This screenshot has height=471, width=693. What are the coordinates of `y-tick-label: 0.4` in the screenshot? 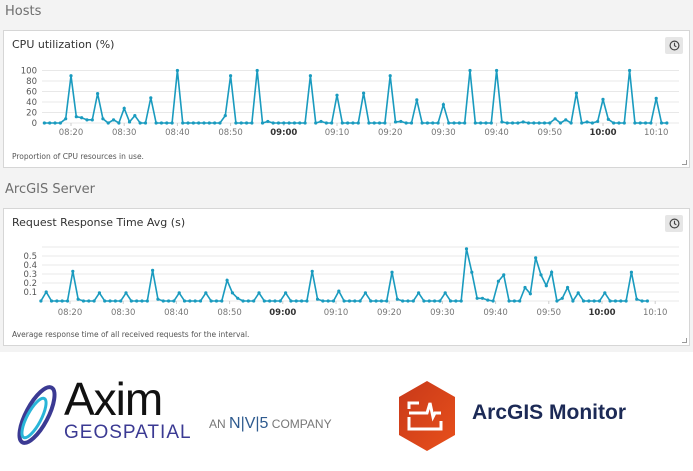 It's located at (30, 266).